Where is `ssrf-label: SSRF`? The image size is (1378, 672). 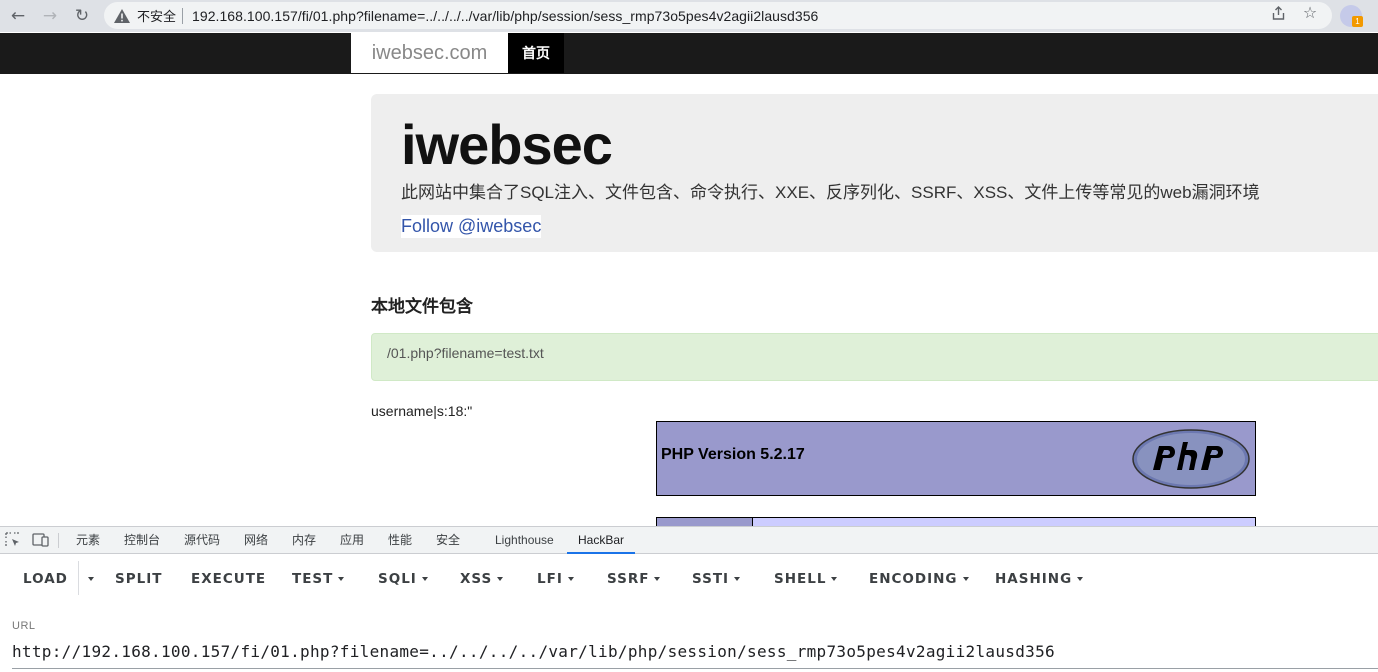 ssrf-label: SSRF is located at coordinates (628, 579).